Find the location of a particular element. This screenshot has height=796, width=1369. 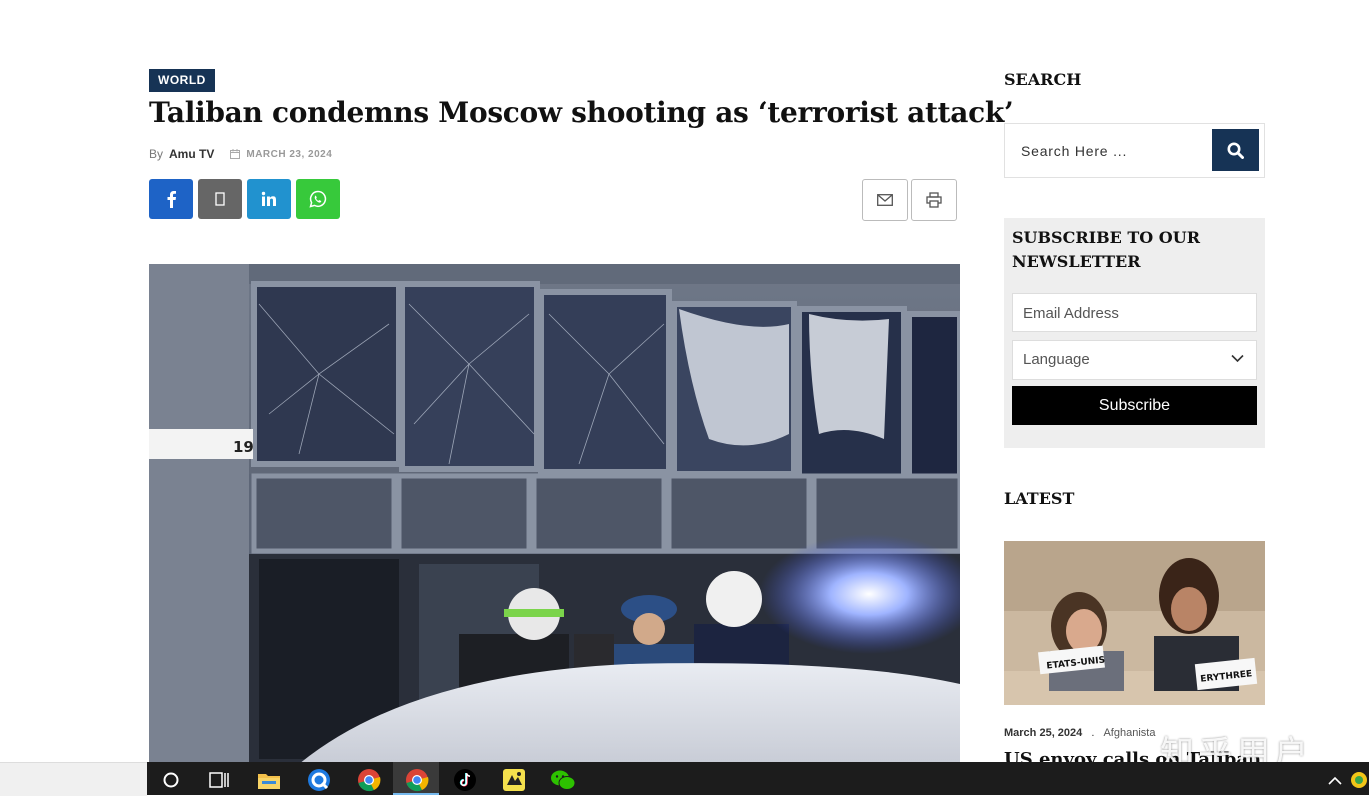

latest-item-meta: March 25, 2024 . Afghanista is located at coordinates (1079, 733).